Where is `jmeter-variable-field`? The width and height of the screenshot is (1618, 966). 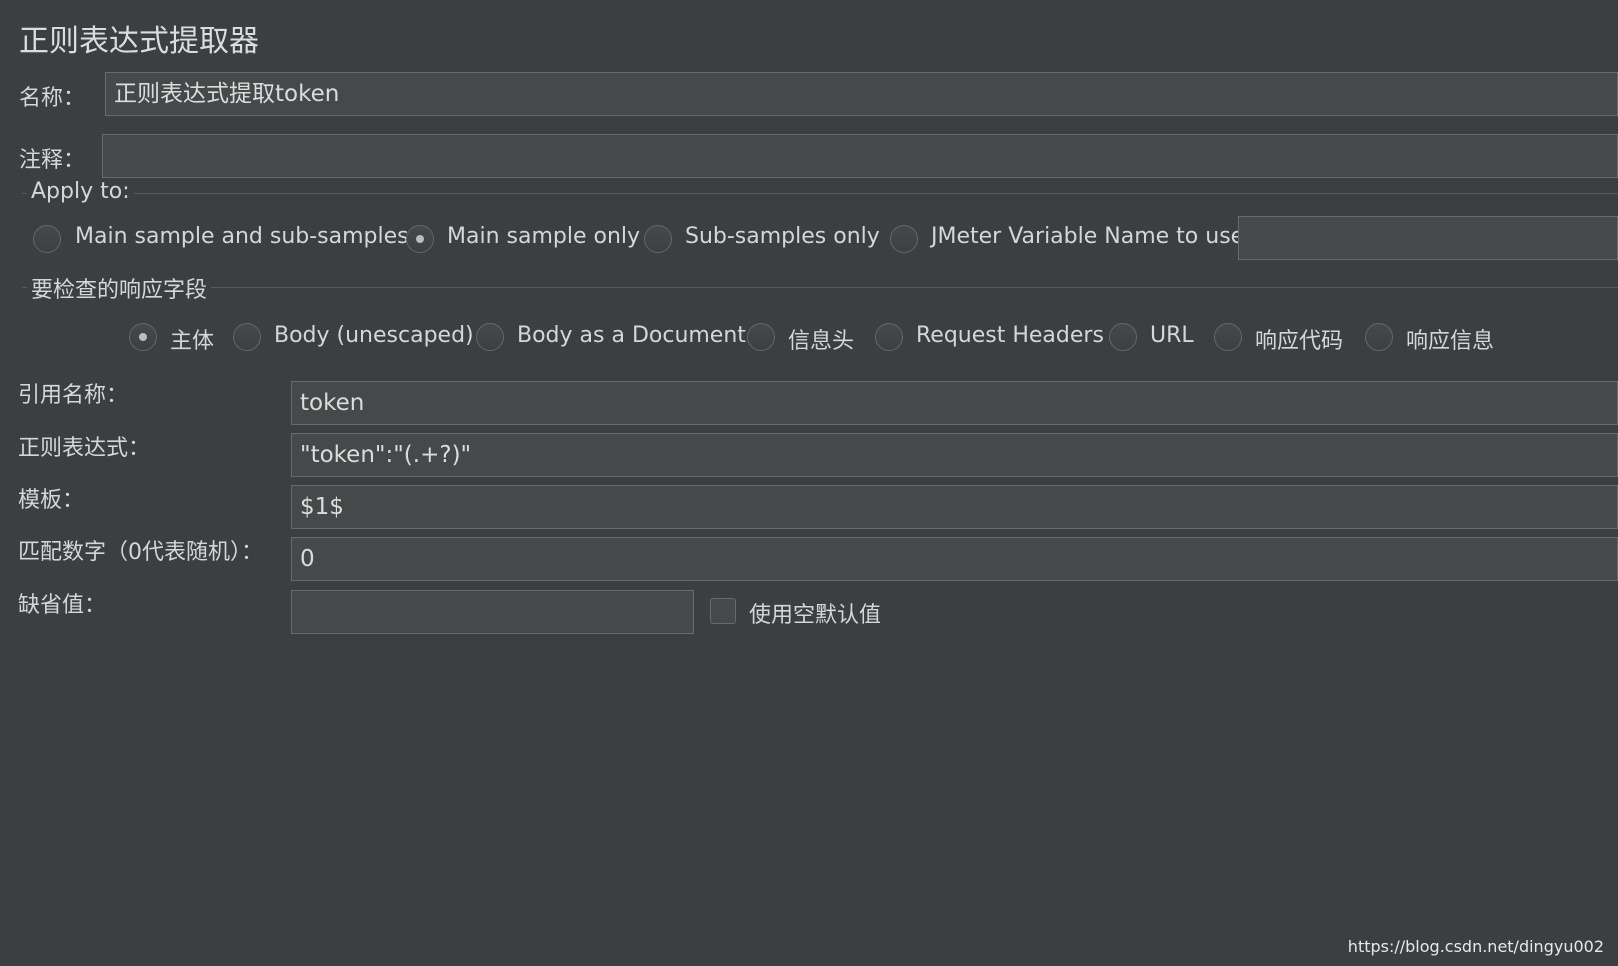 jmeter-variable-field is located at coordinates (1428, 238).